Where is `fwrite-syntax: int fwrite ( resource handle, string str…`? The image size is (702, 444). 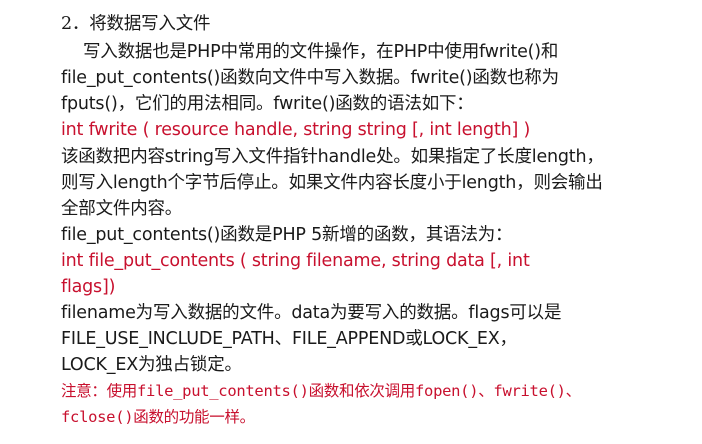 fwrite-syntax: int fwrite ( resource handle, string str… is located at coordinates (296, 130).